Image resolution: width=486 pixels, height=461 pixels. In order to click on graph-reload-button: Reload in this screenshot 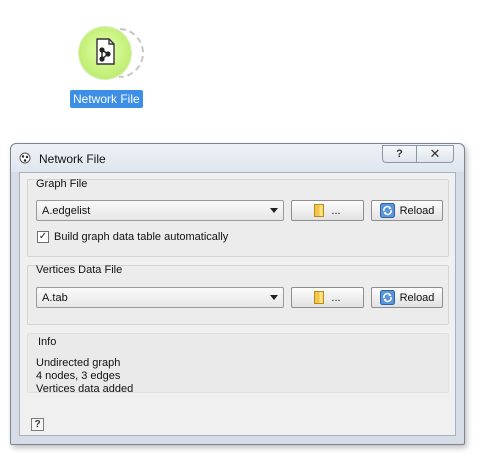, I will do `click(407, 210)`.